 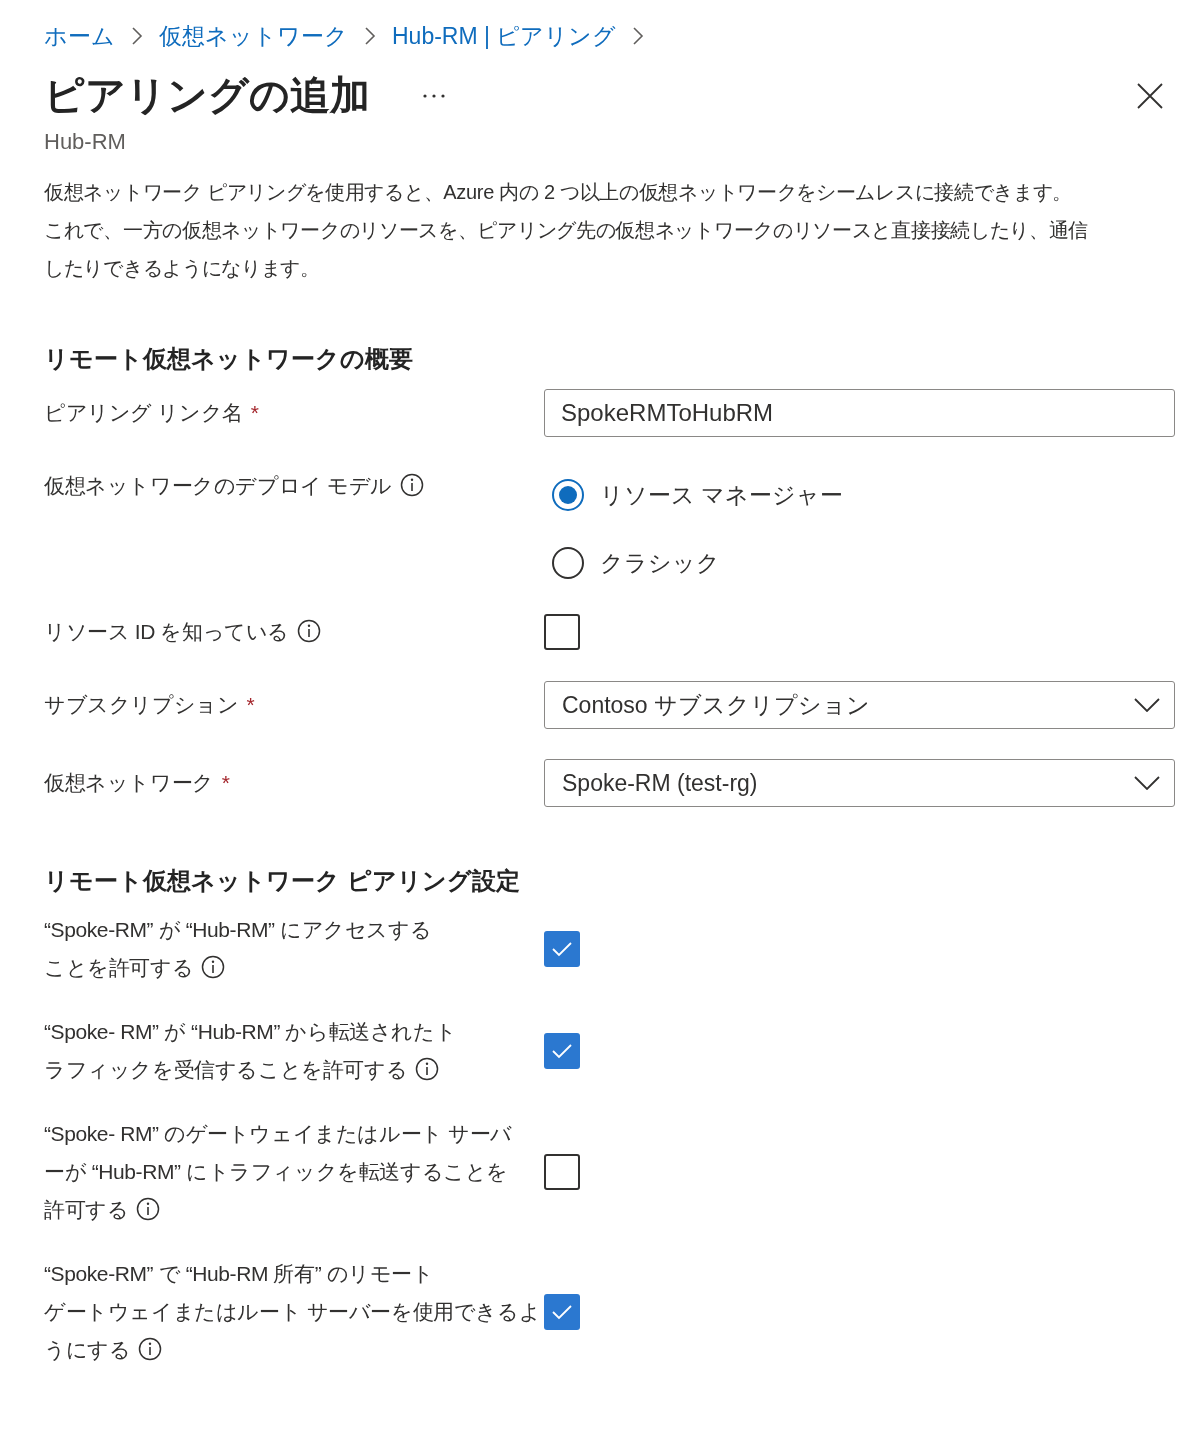 What do you see at coordinates (253, 36) in the screenshot?
I see `breadcrumb-link: 仮想ネットワーク` at bounding box center [253, 36].